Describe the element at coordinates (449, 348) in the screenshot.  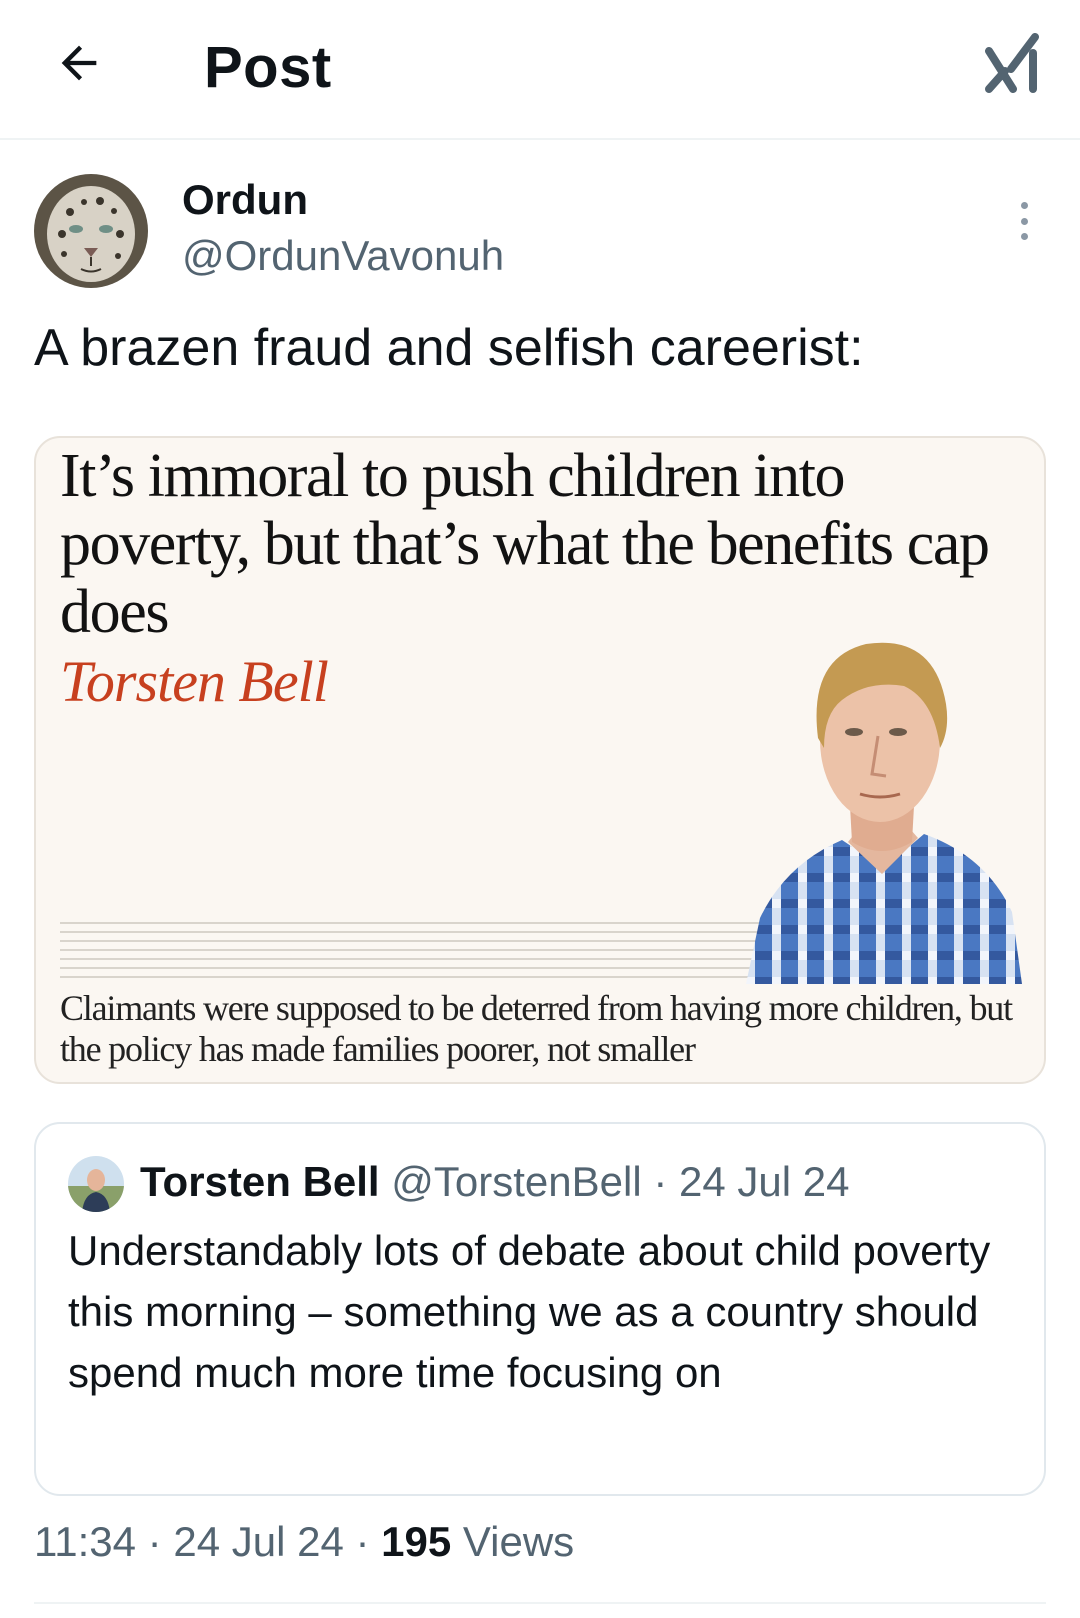
I see `post-text: A brazen fraud and selfish careerist:` at that location.